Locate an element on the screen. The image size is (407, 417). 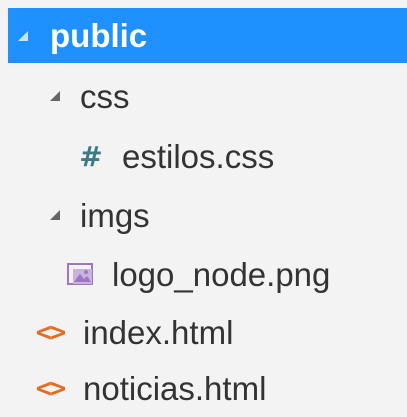
file-estilos-css: # estilos.css is located at coordinates (203, 156).